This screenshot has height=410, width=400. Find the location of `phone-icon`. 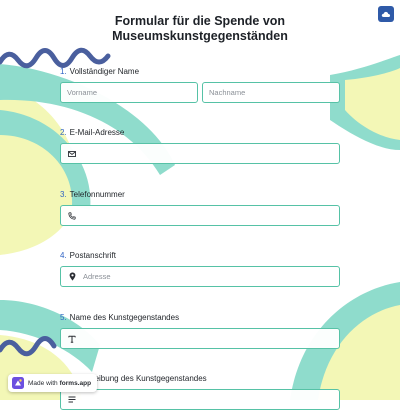

phone-icon is located at coordinates (72, 216).